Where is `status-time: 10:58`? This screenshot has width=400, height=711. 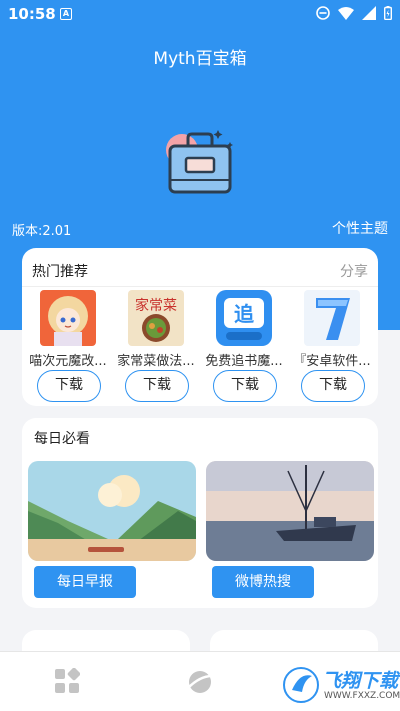
status-time: 10:58 is located at coordinates (32, 14).